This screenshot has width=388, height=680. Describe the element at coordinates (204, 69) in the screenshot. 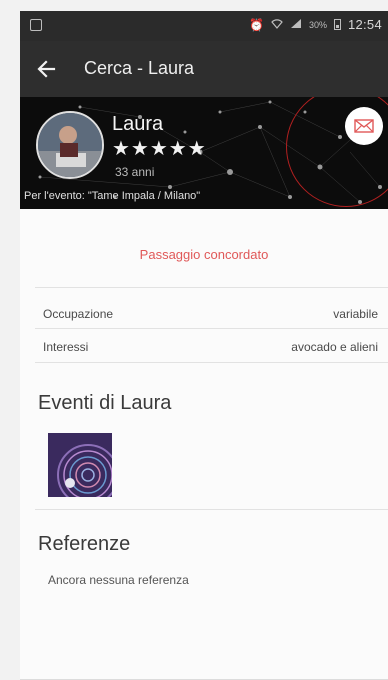

I see `toolbar: Cerca - Laura` at that location.